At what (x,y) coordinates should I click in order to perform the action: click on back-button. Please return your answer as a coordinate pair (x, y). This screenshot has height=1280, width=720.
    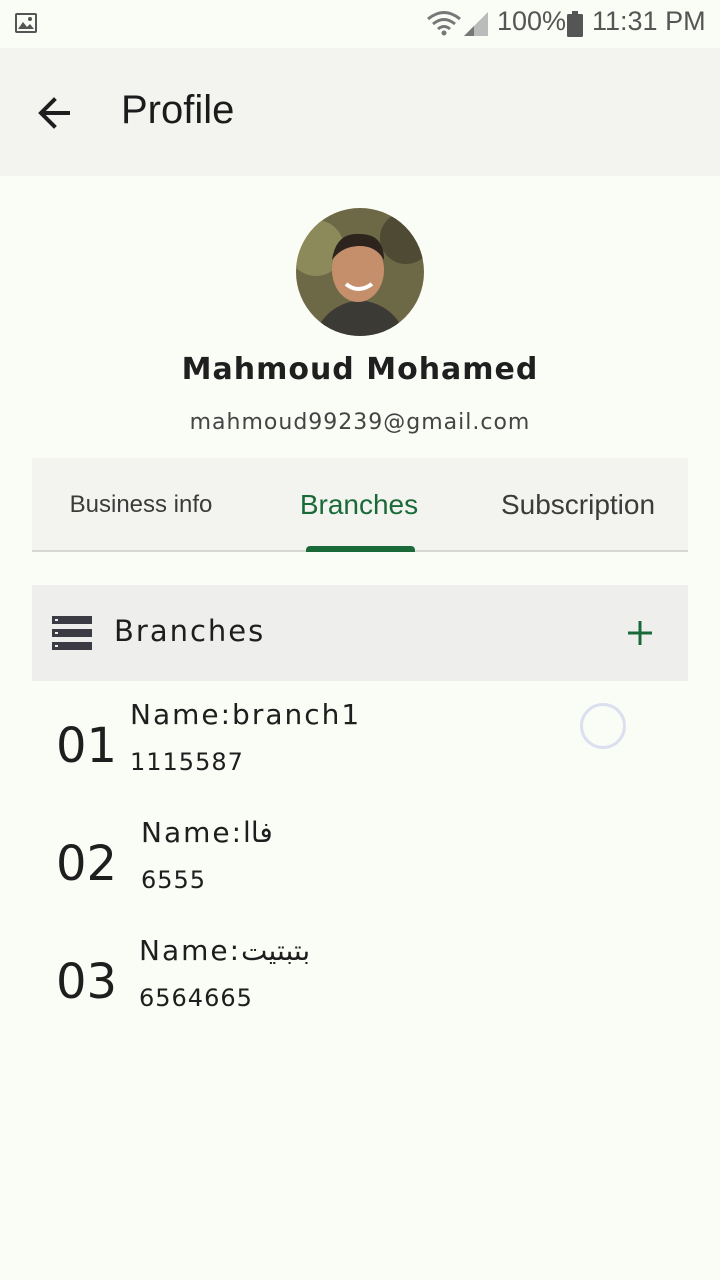
    Looking at the image, I should click on (55, 113).